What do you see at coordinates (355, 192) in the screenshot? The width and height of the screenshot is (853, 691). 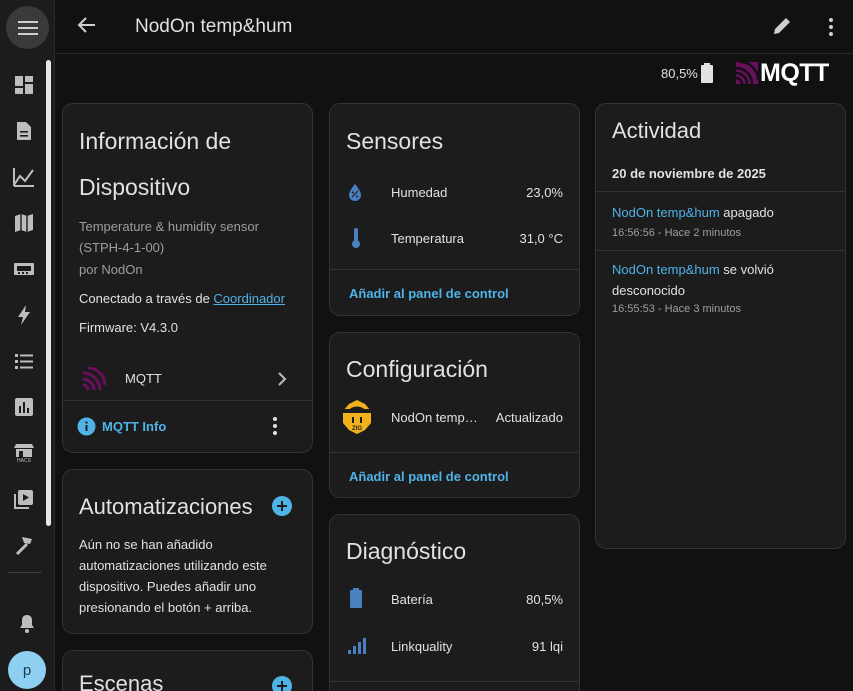 I see `water-percent-icon` at bounding box center [355, 192].